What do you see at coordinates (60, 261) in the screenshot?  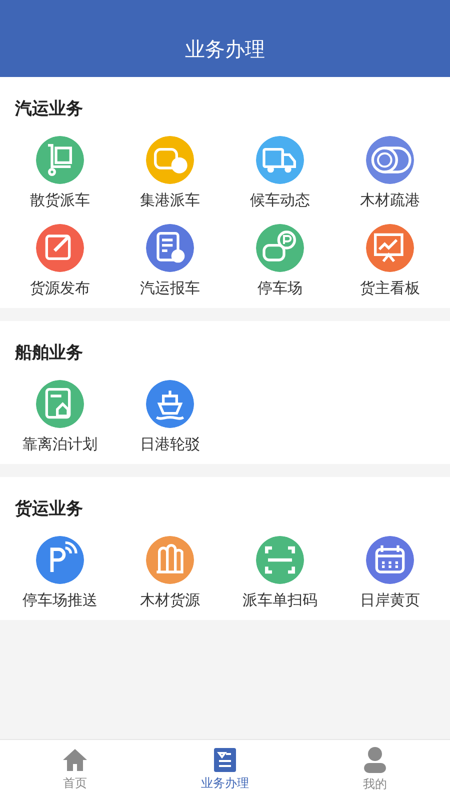 I see `service-item: 货源发布` at bounding box center [60, 261].